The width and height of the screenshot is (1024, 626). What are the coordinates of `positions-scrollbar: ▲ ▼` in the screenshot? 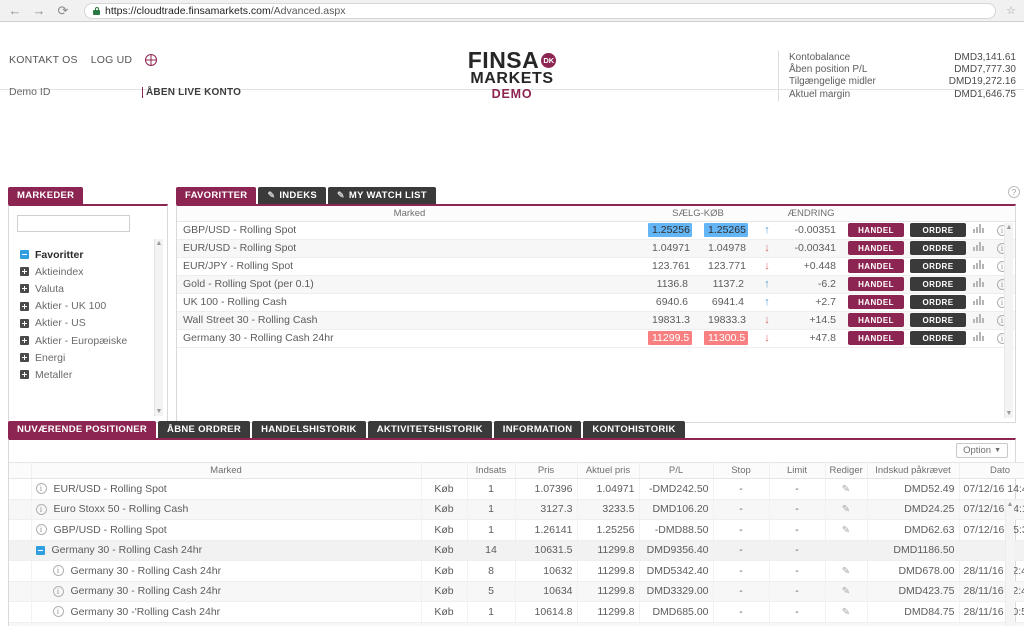 It's located at (1009, 563).